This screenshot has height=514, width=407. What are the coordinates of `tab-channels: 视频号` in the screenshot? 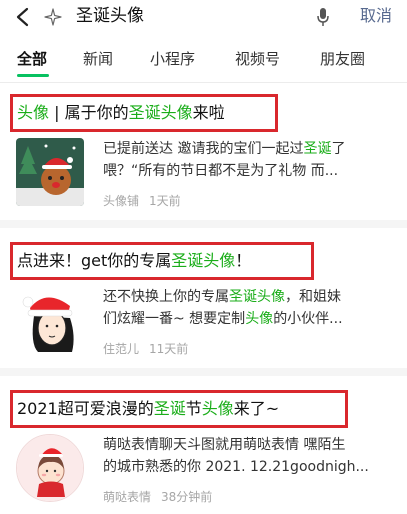 It's located at (257, 59).